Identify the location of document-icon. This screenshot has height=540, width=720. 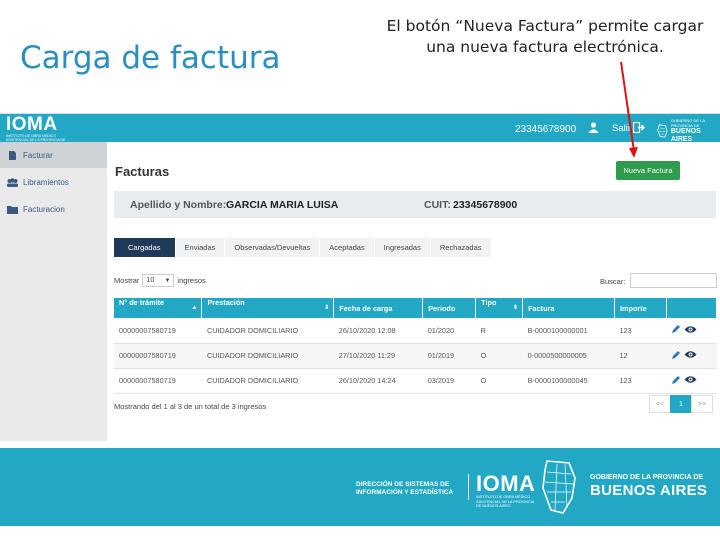
(12, 155).